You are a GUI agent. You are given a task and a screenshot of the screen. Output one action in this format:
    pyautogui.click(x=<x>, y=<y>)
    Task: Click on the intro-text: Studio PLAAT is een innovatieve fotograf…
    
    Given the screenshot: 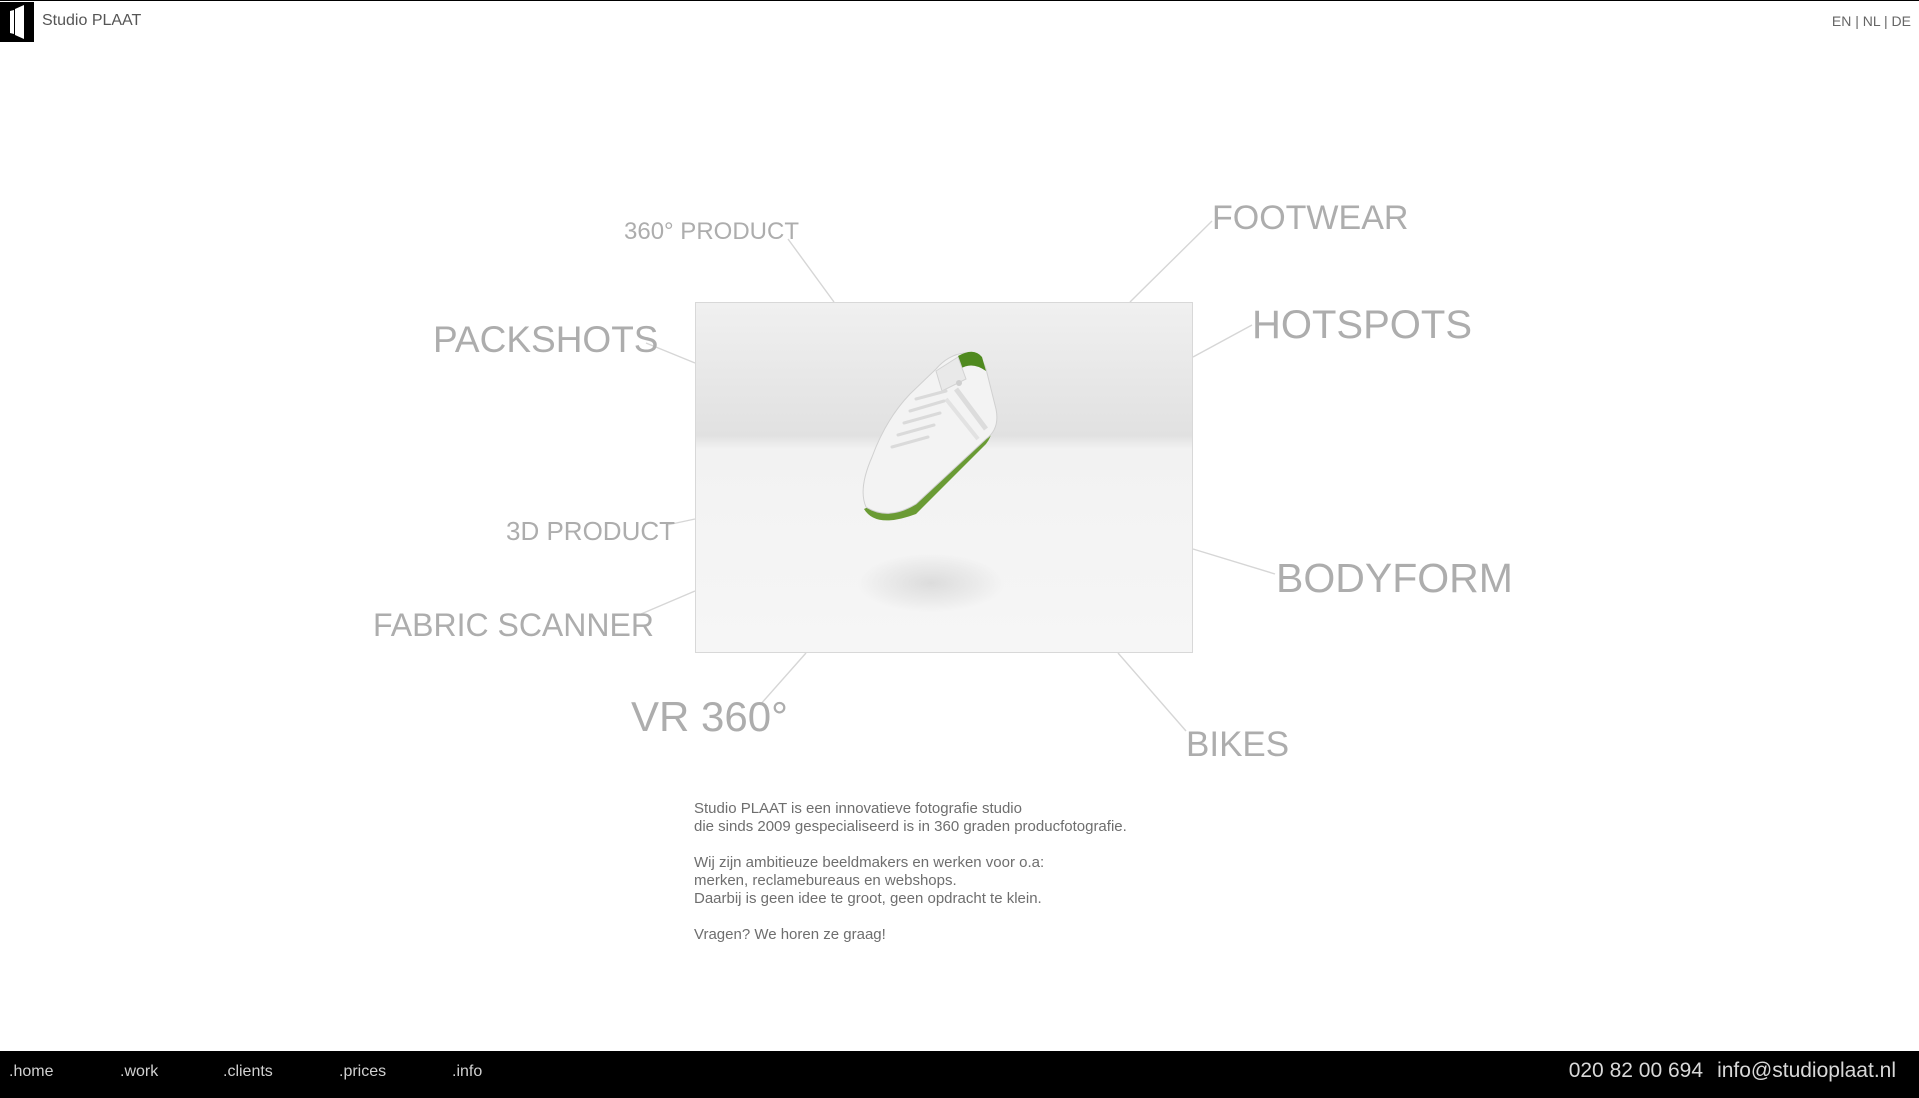 What is the action you would take?
    pyautogui.click(x=954, y=881)
    